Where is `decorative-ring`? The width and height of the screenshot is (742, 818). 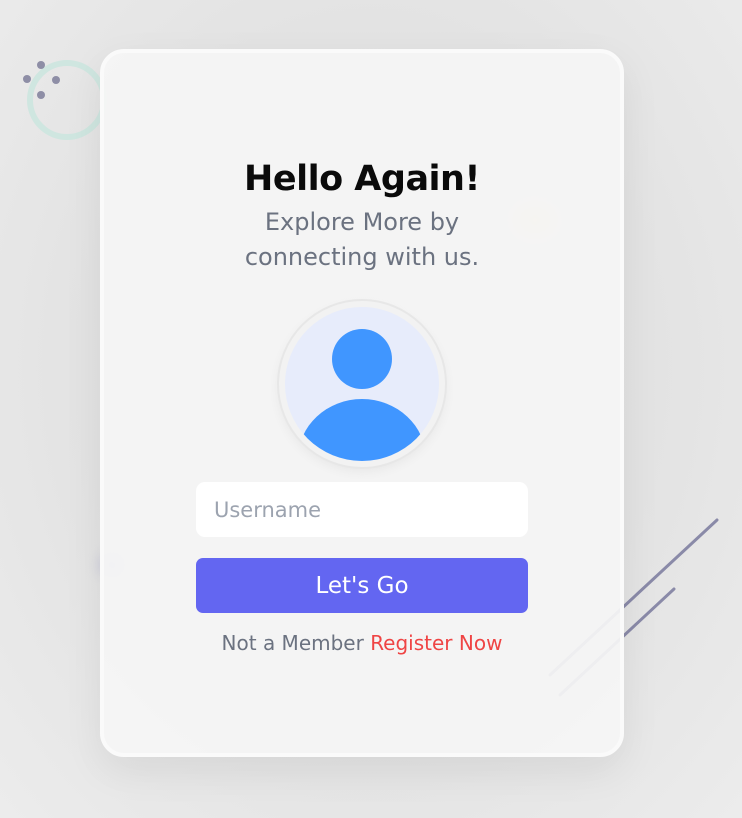
decorative-ring is located at coordinates (67, 100).